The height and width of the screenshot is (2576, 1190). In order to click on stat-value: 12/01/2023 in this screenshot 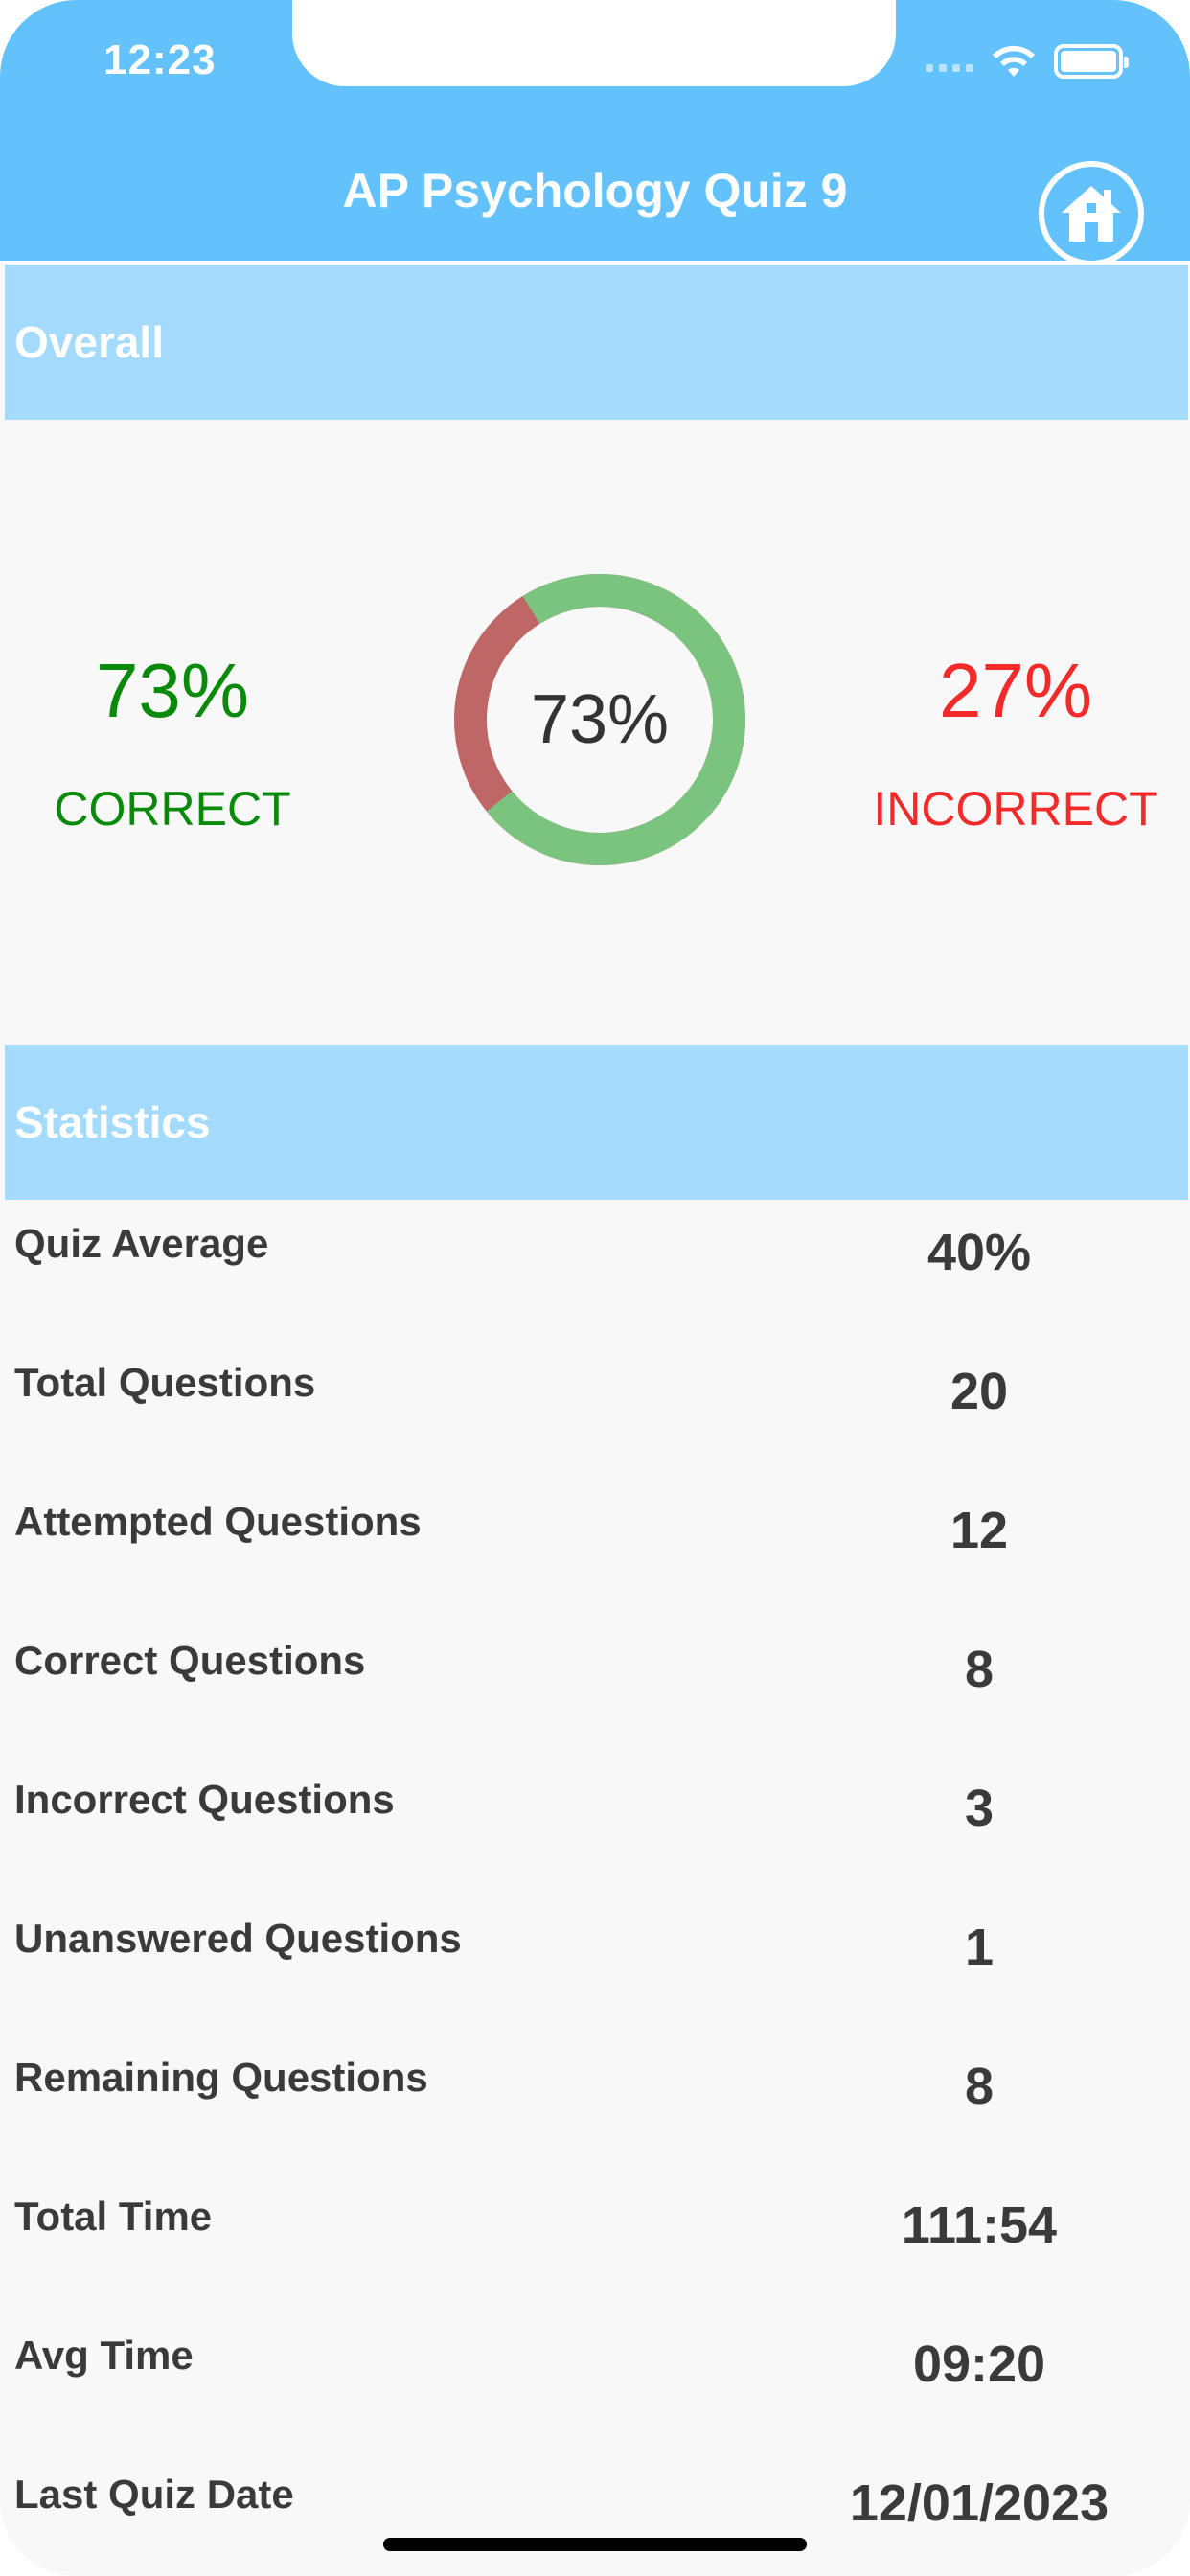, I will do `click(980, 2503)`.